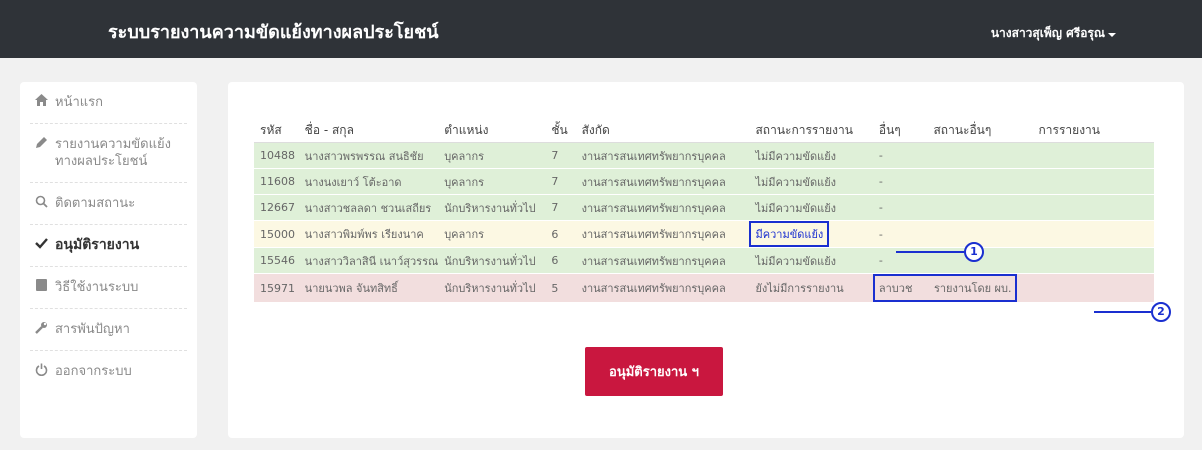  What do you see at coordinates (108, 103) in the screenshot?
I see `sidebar-item-home: หน้าแรก` at bounding box center [108, 103].